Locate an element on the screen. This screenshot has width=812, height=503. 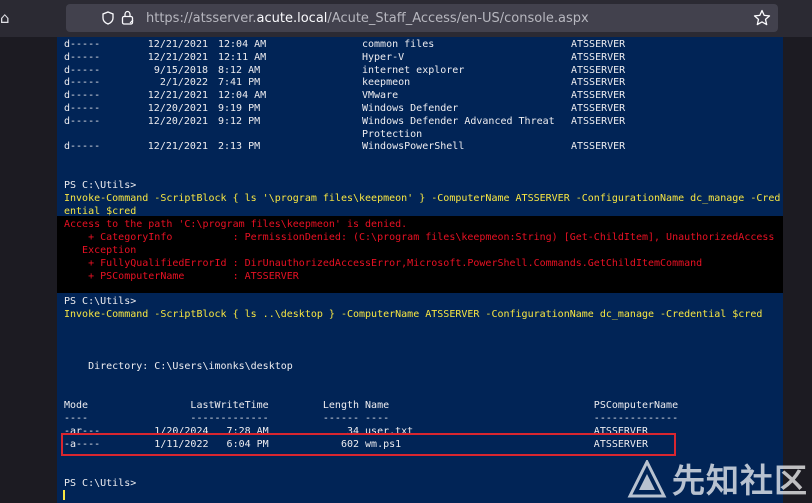
error-line: Exception is located at coordinates (100, 250).